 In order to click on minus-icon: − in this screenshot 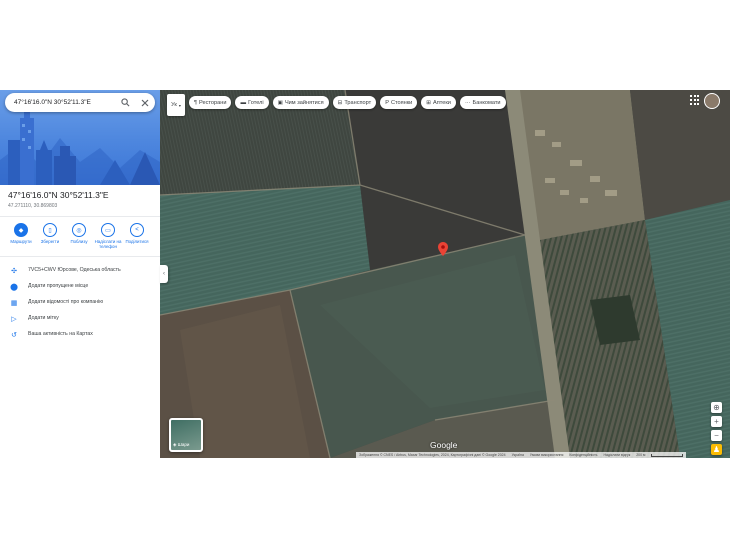, I will do `click(716, 435)`.